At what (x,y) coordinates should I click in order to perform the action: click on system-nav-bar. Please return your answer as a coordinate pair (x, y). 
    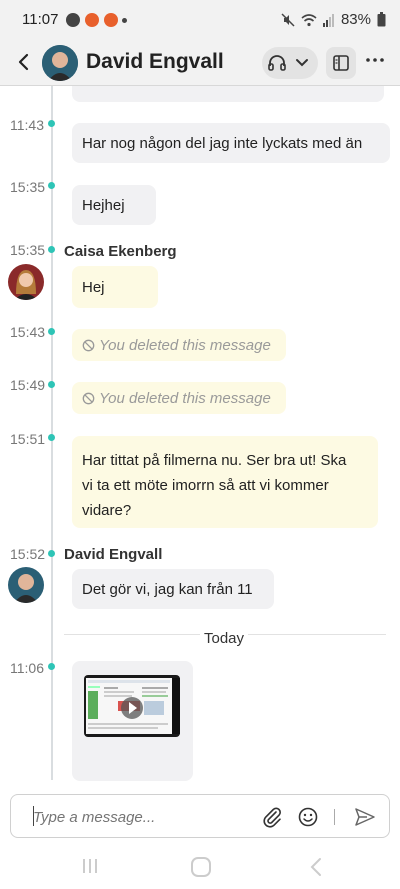
    Looking at the image, I should click on (200, 868).